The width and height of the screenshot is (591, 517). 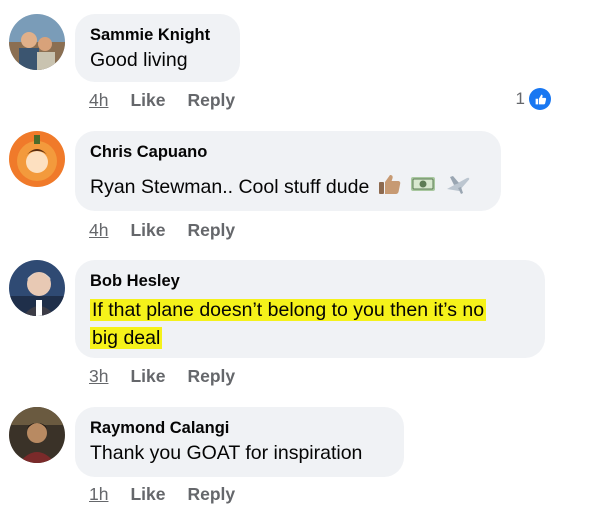 What do you see at coordinates (309, 281) in the screenshot?
I see `comment-author: Bob Hesley` at bounding box center [309, 281].